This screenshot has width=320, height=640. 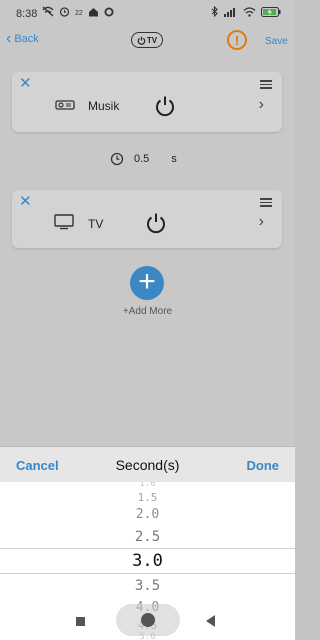 What do you see at coordinates (64, 13) in the screenshot?
I see `alarm-icon` at bounding box center [64, 13].